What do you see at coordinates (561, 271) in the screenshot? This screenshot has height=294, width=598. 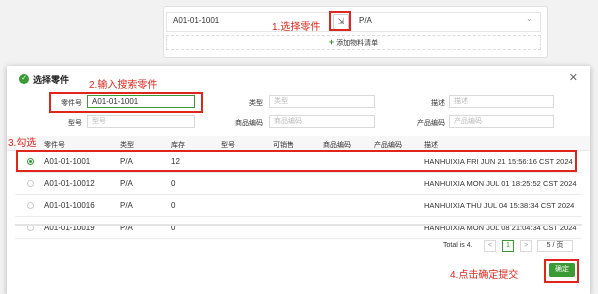 I see `highlight-confirm-button` at bounding box center [561, 271].